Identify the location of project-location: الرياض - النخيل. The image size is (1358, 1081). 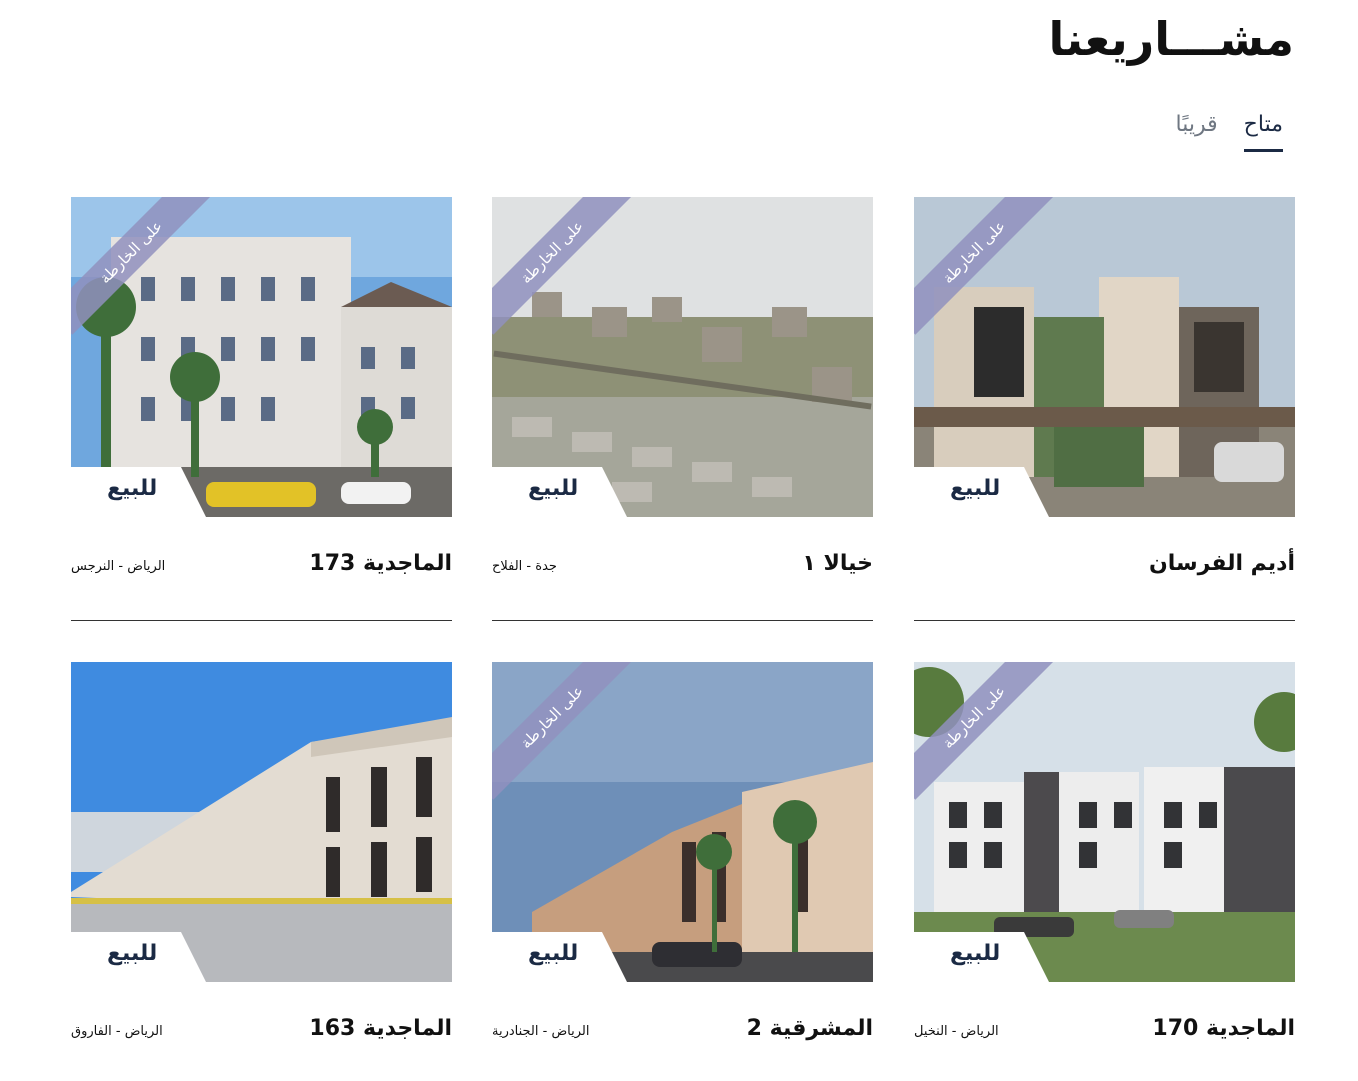
(956, 1031).